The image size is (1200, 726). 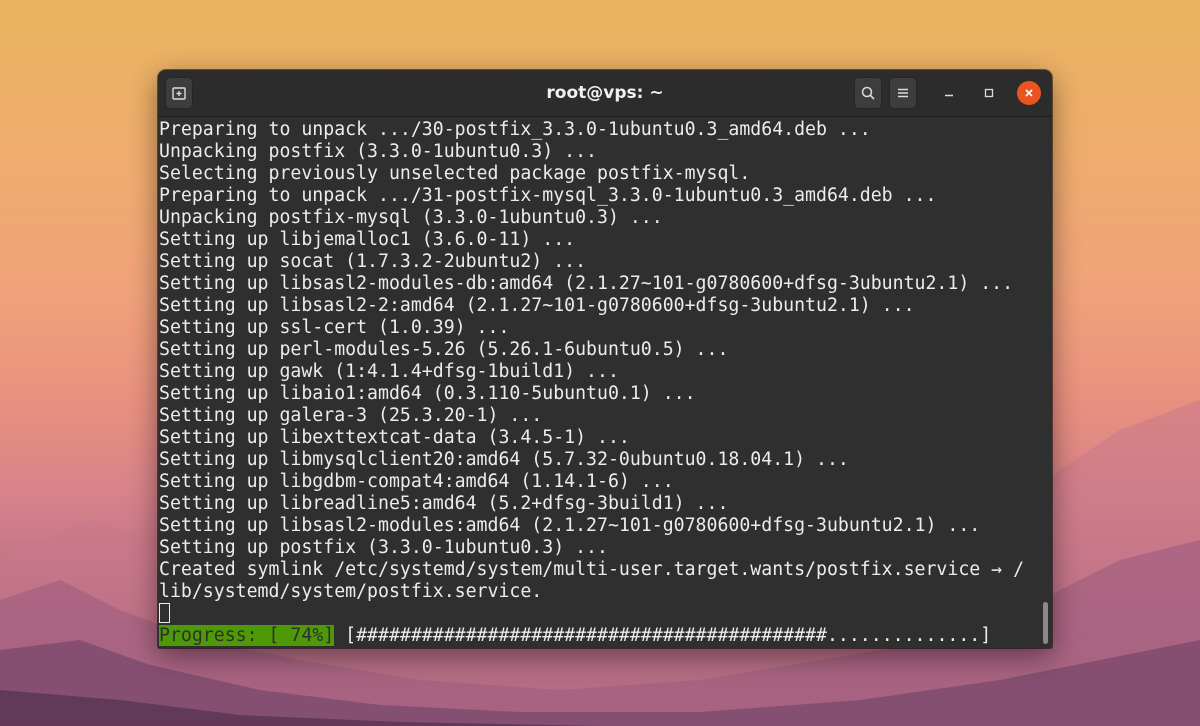 I want to click on progress-label: Progress: [ 74%], so click(x=247, y=635).